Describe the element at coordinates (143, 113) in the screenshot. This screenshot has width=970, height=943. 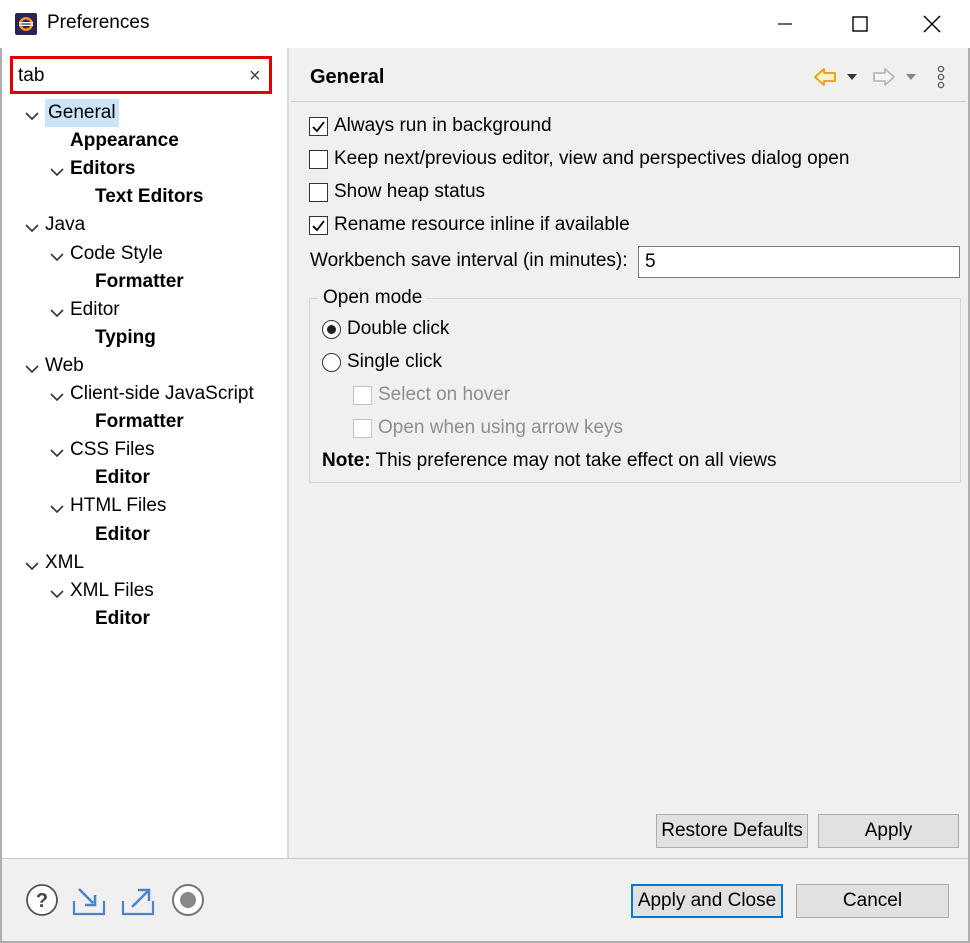
I see `tree-item: General` at that location.